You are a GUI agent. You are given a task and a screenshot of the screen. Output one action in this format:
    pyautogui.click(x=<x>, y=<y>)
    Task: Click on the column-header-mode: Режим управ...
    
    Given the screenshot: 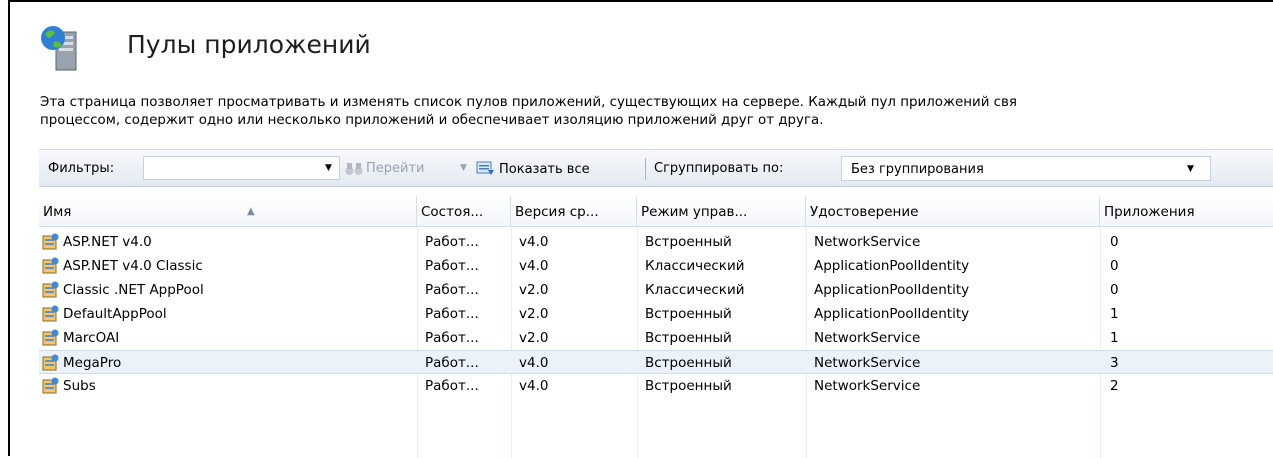 What is the action you would take?
    pyautogui.click(x=721, y=211)
    